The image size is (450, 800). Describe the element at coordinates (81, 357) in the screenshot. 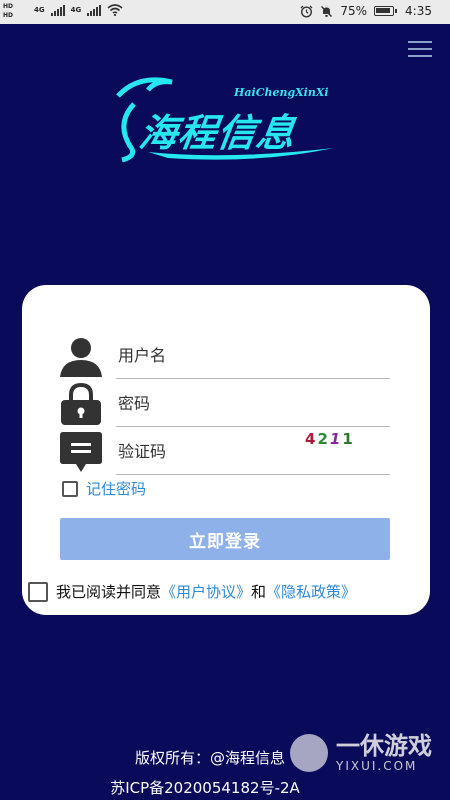

I see `user-icon` at that location.